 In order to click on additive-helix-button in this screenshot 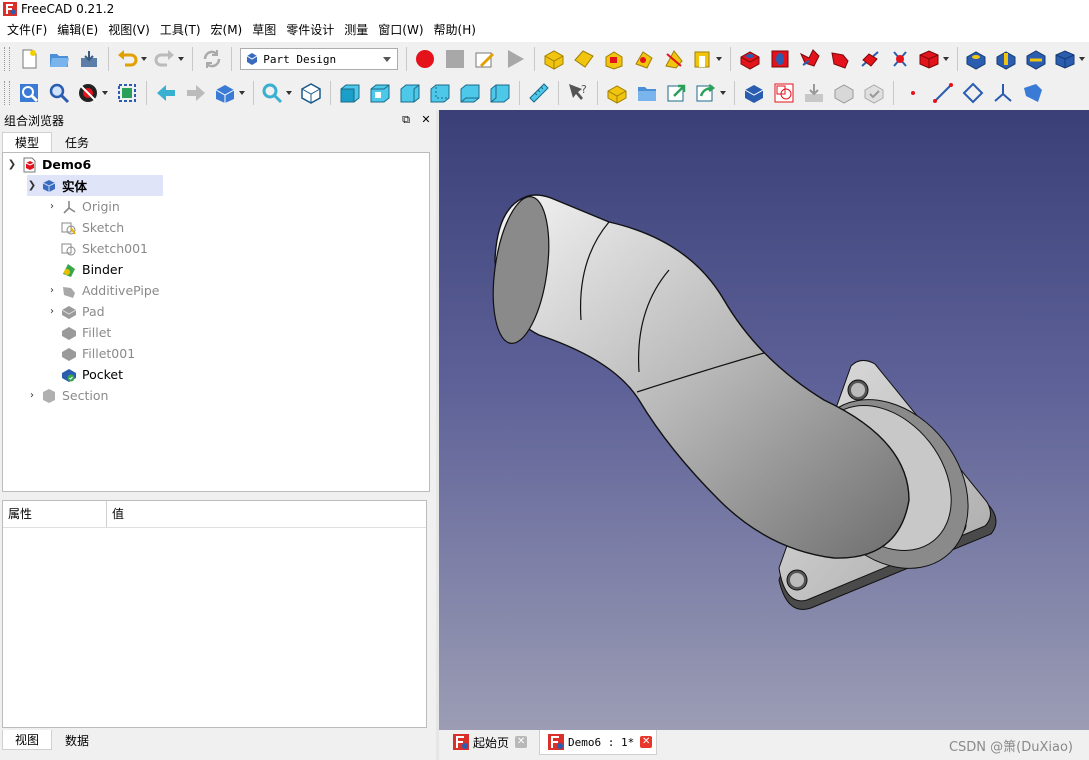, I will do `click(870, 59)`.